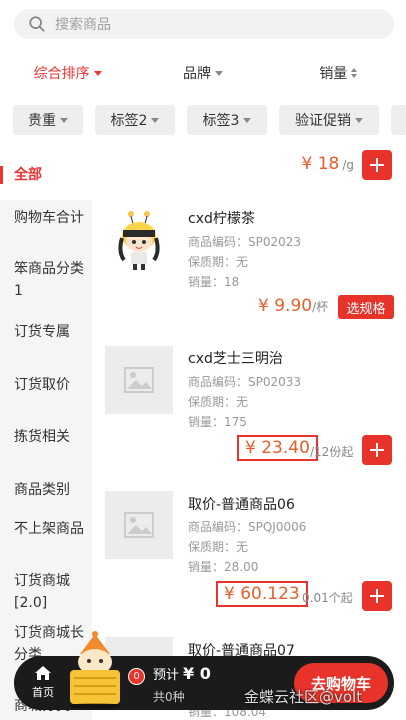  Describe the element at coordinates (214, 282) in the screenshot. I see `product-sales: 销量：18` at that location.